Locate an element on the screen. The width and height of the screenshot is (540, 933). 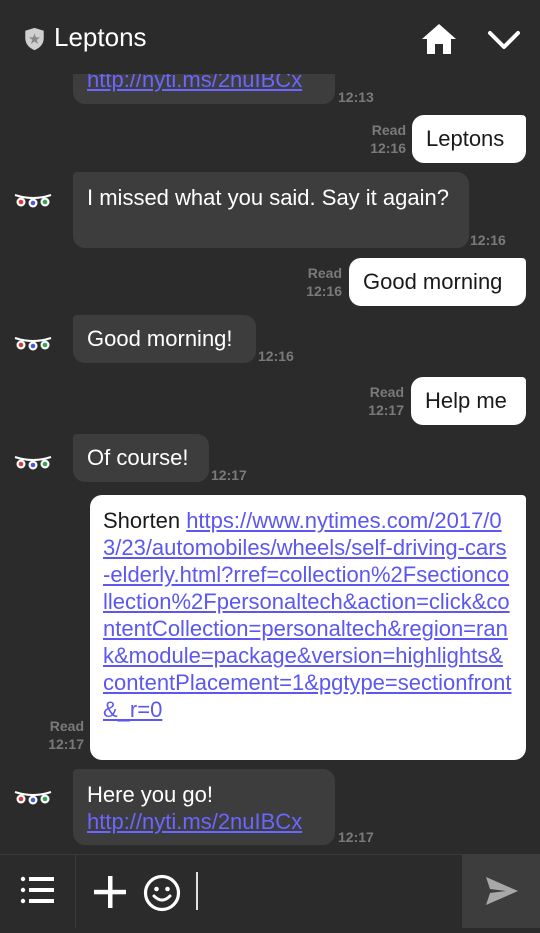
message-bubble-outgoing: Good morning is located at coordinates (437, 282).